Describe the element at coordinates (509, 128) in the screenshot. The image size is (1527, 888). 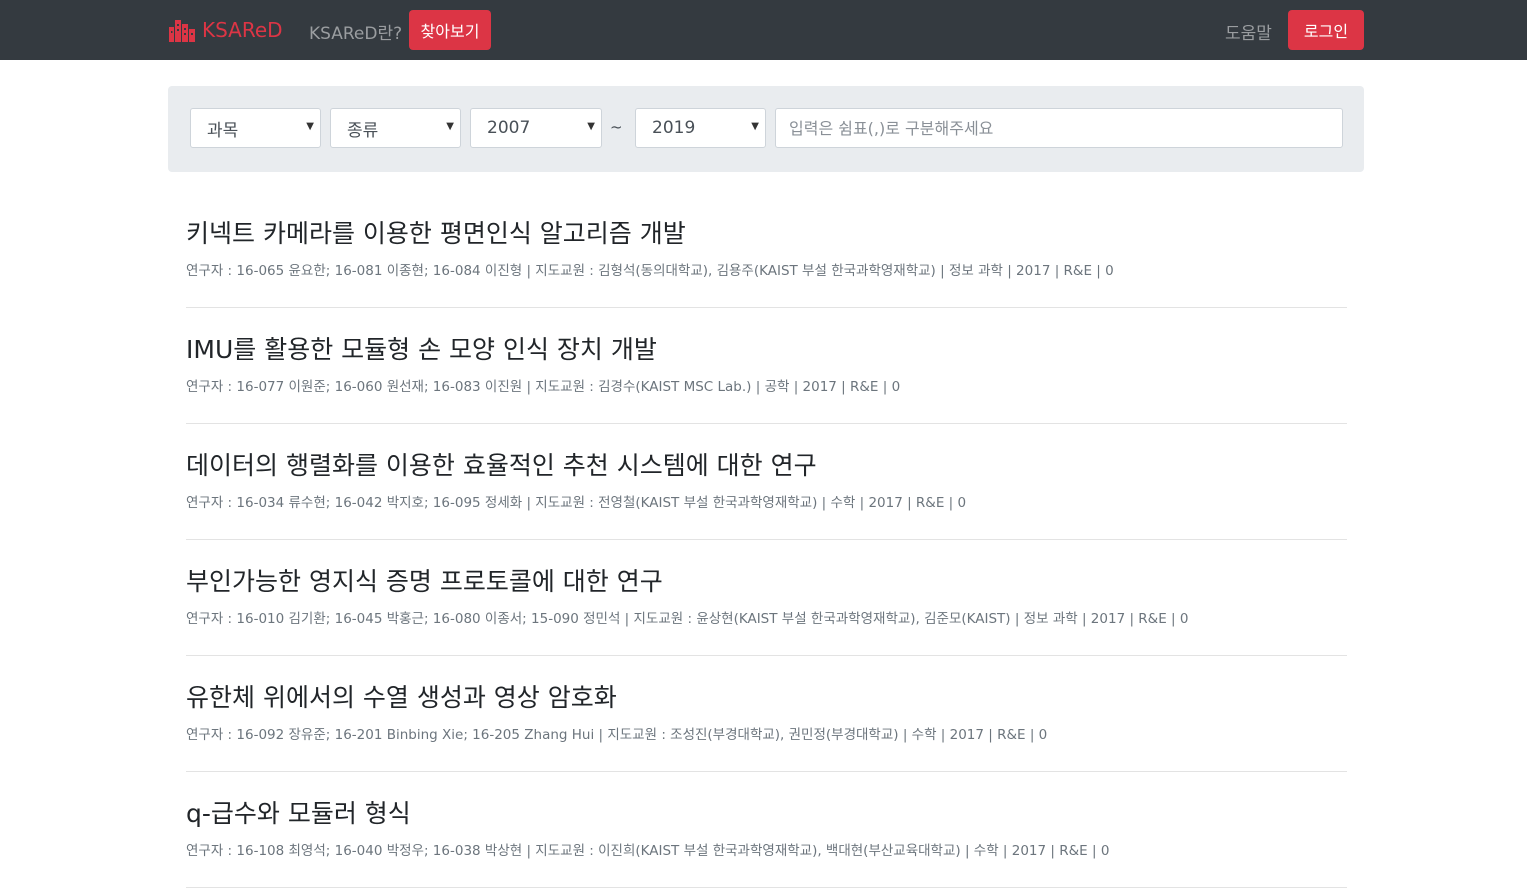
I see `year-from-value: 2007` at that location.